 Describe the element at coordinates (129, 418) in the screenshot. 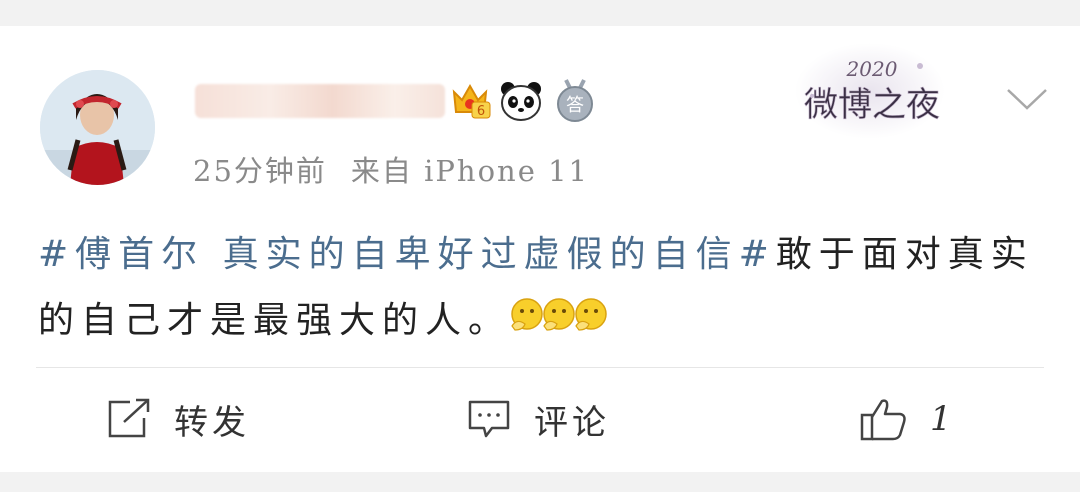

I see `repost-icon` at that location.